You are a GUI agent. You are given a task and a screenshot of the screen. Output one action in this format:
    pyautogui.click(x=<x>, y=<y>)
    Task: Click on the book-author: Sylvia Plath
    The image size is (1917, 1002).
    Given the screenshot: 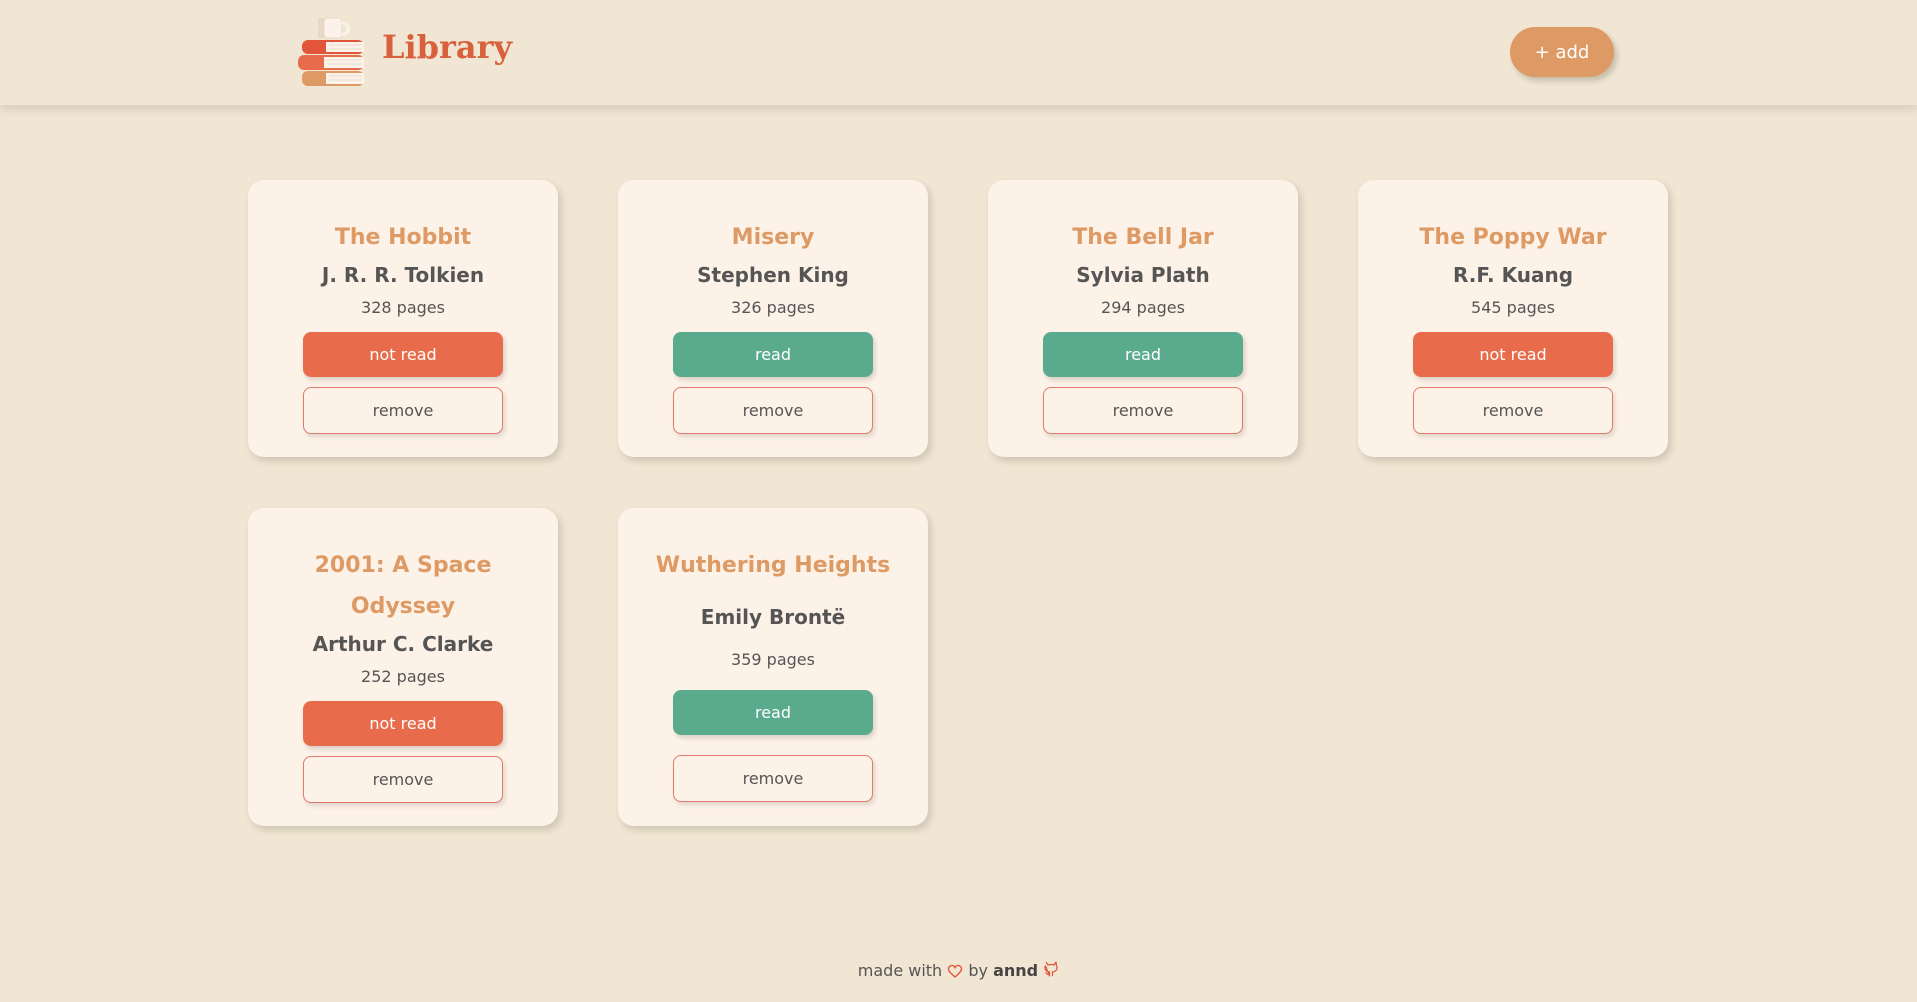 What is the action you would take?
    pyautogui.click(x=1143, y=275)
    